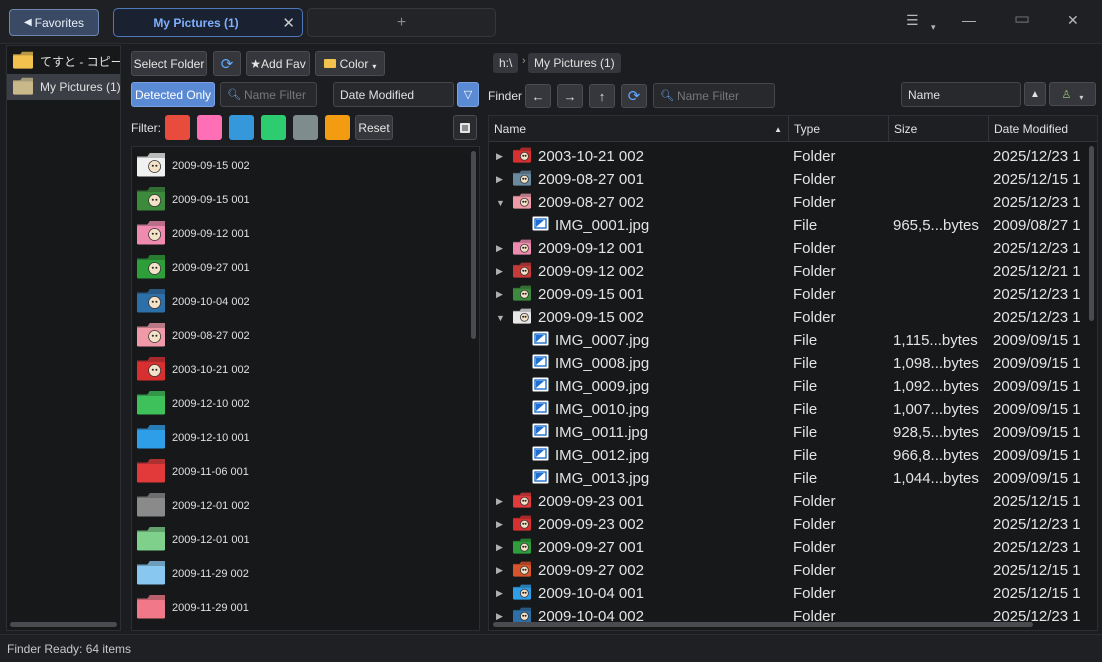 This screenshot has height=662, width=1102. Describe the element at coordinates (305, 302) in the screenshot. I see `folder-list-item: 2009-10-04 002` at that location.